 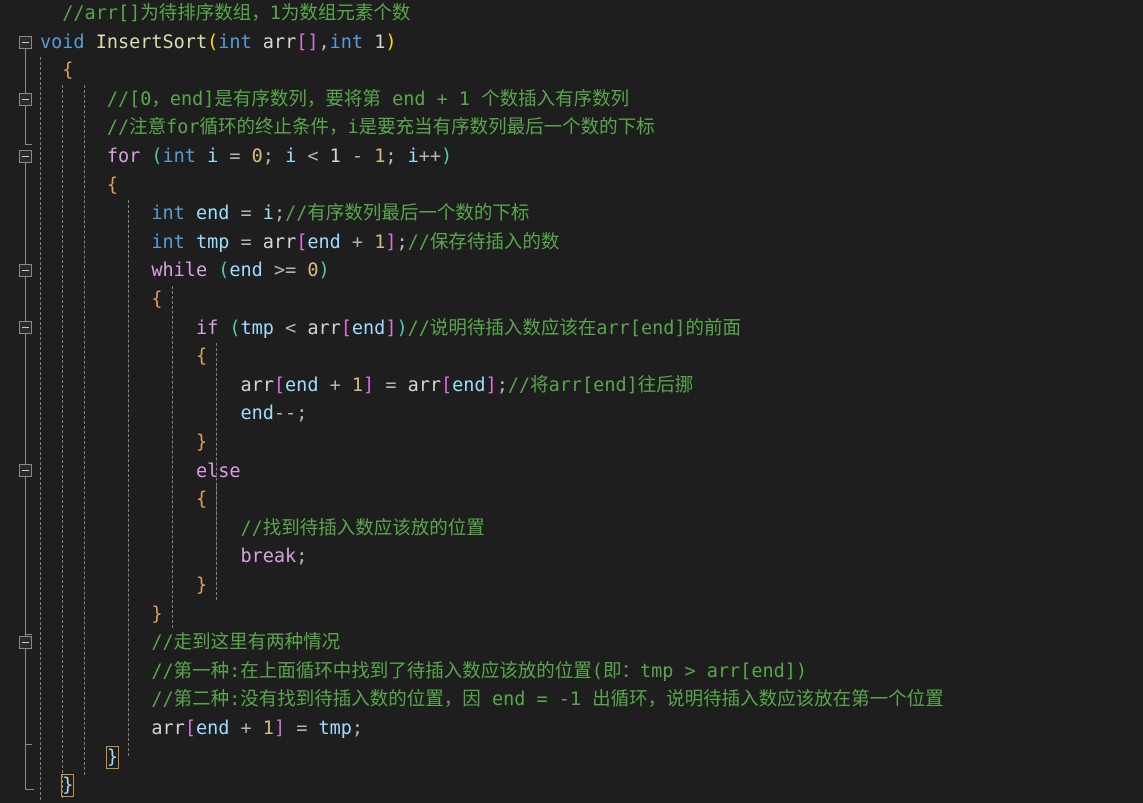 I want to click on code-token-op: ;, so click(x=402, y=242).